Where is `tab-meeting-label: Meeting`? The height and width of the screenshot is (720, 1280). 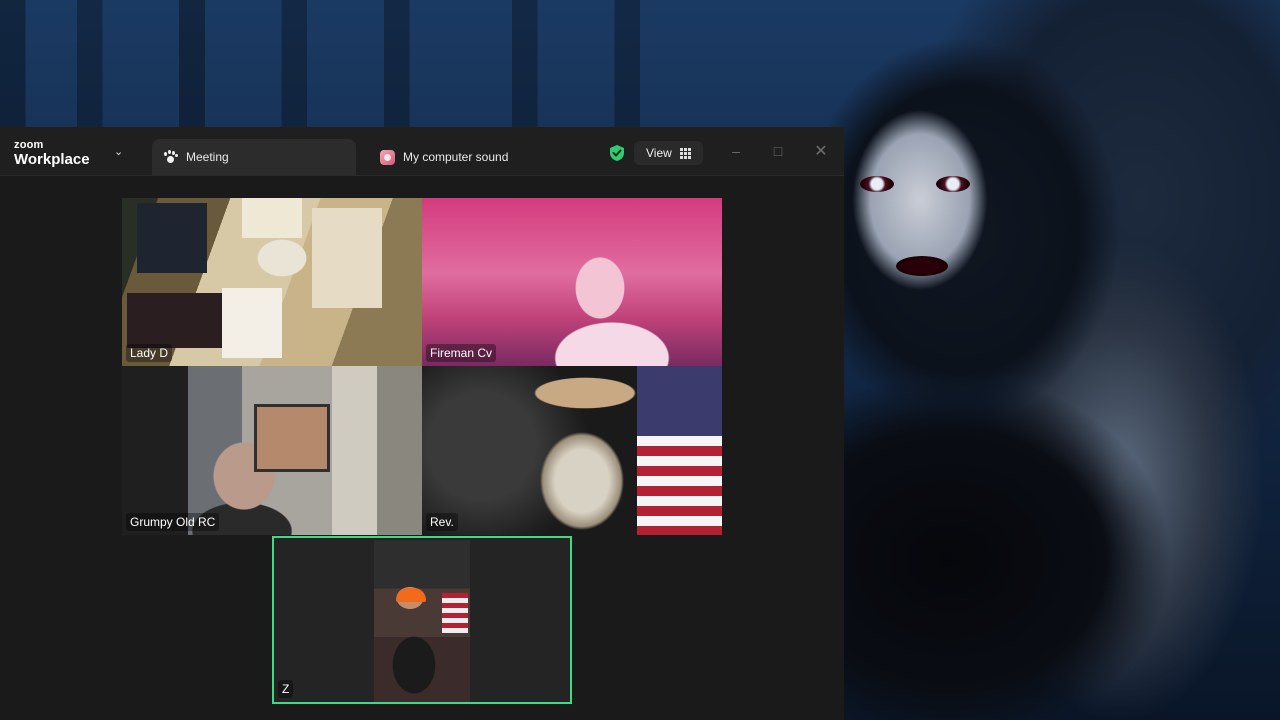
tab-meeting-label: Meeting is located at coordinates (207, 157).